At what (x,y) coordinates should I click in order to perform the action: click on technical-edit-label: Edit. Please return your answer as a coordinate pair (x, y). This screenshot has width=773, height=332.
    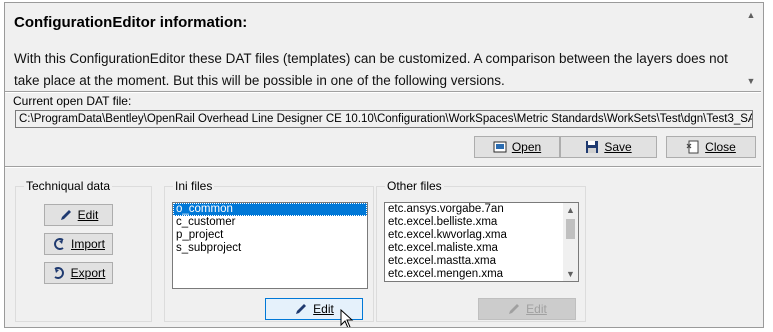
    Looking at the image, I should click on (88, 215).